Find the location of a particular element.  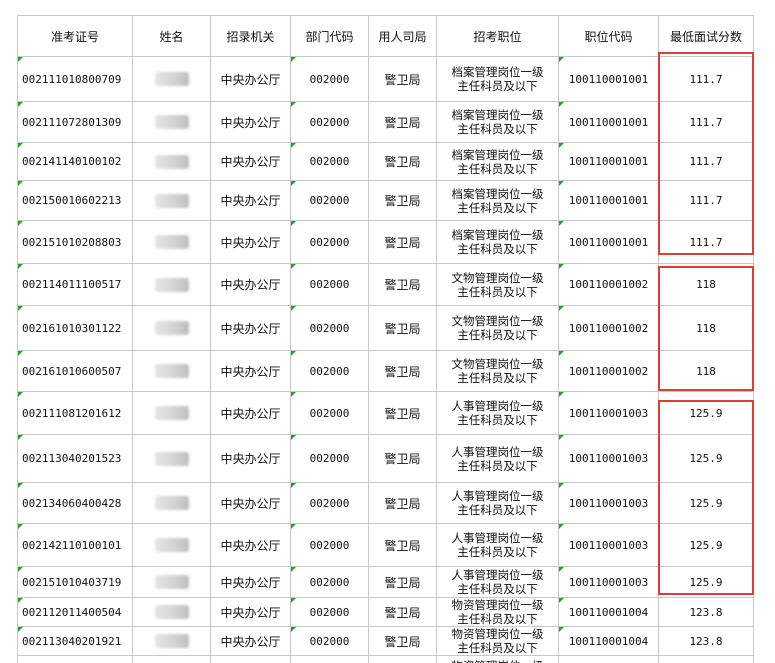

cell-min-score is located at coordinates (706, 659).